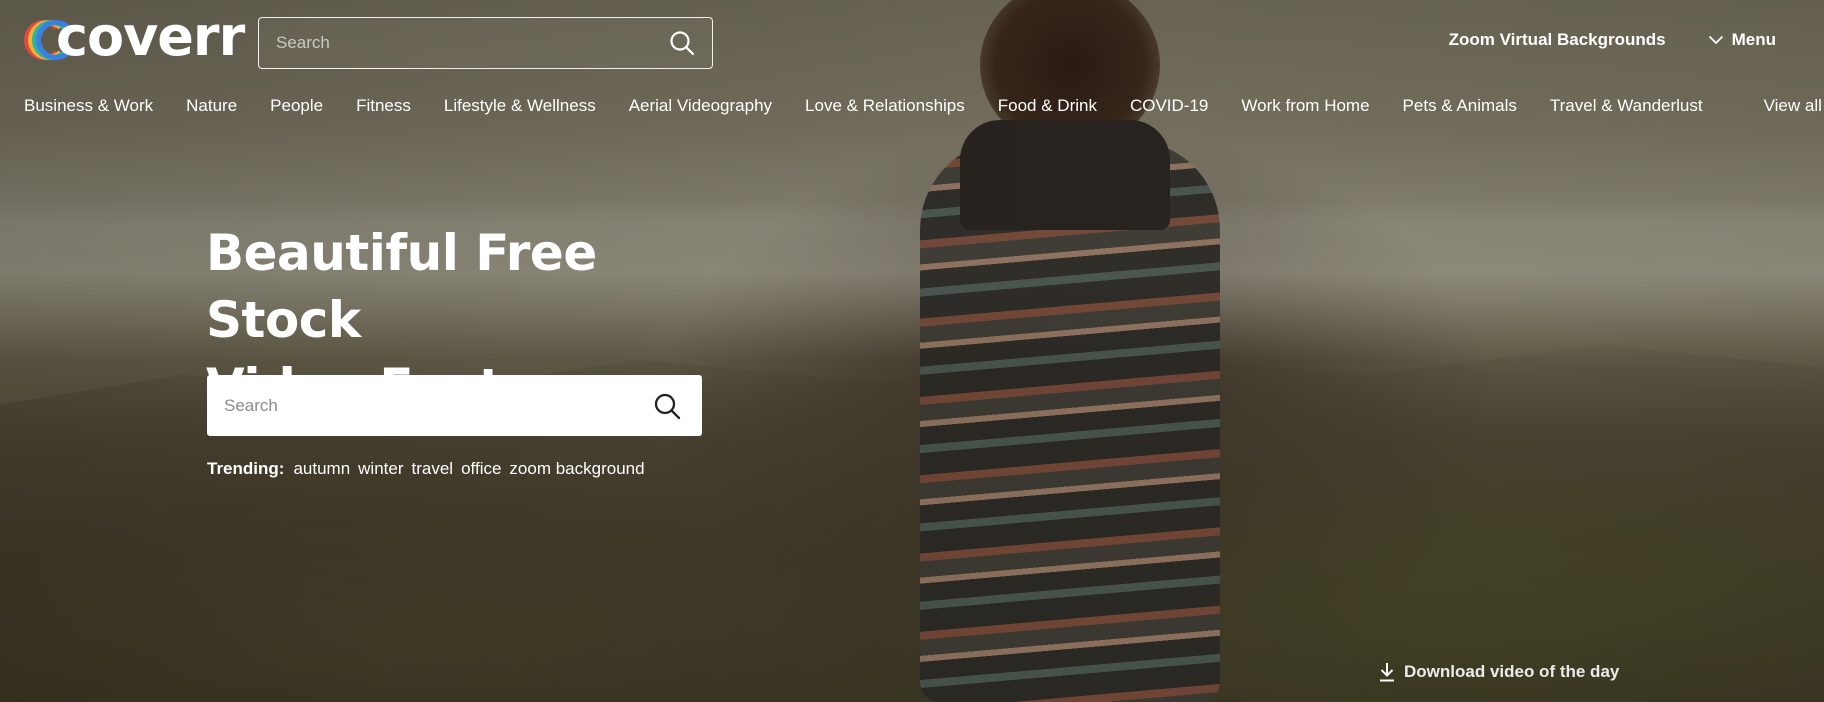  I want to click on view-all-link: View all, so click(1793, 106).